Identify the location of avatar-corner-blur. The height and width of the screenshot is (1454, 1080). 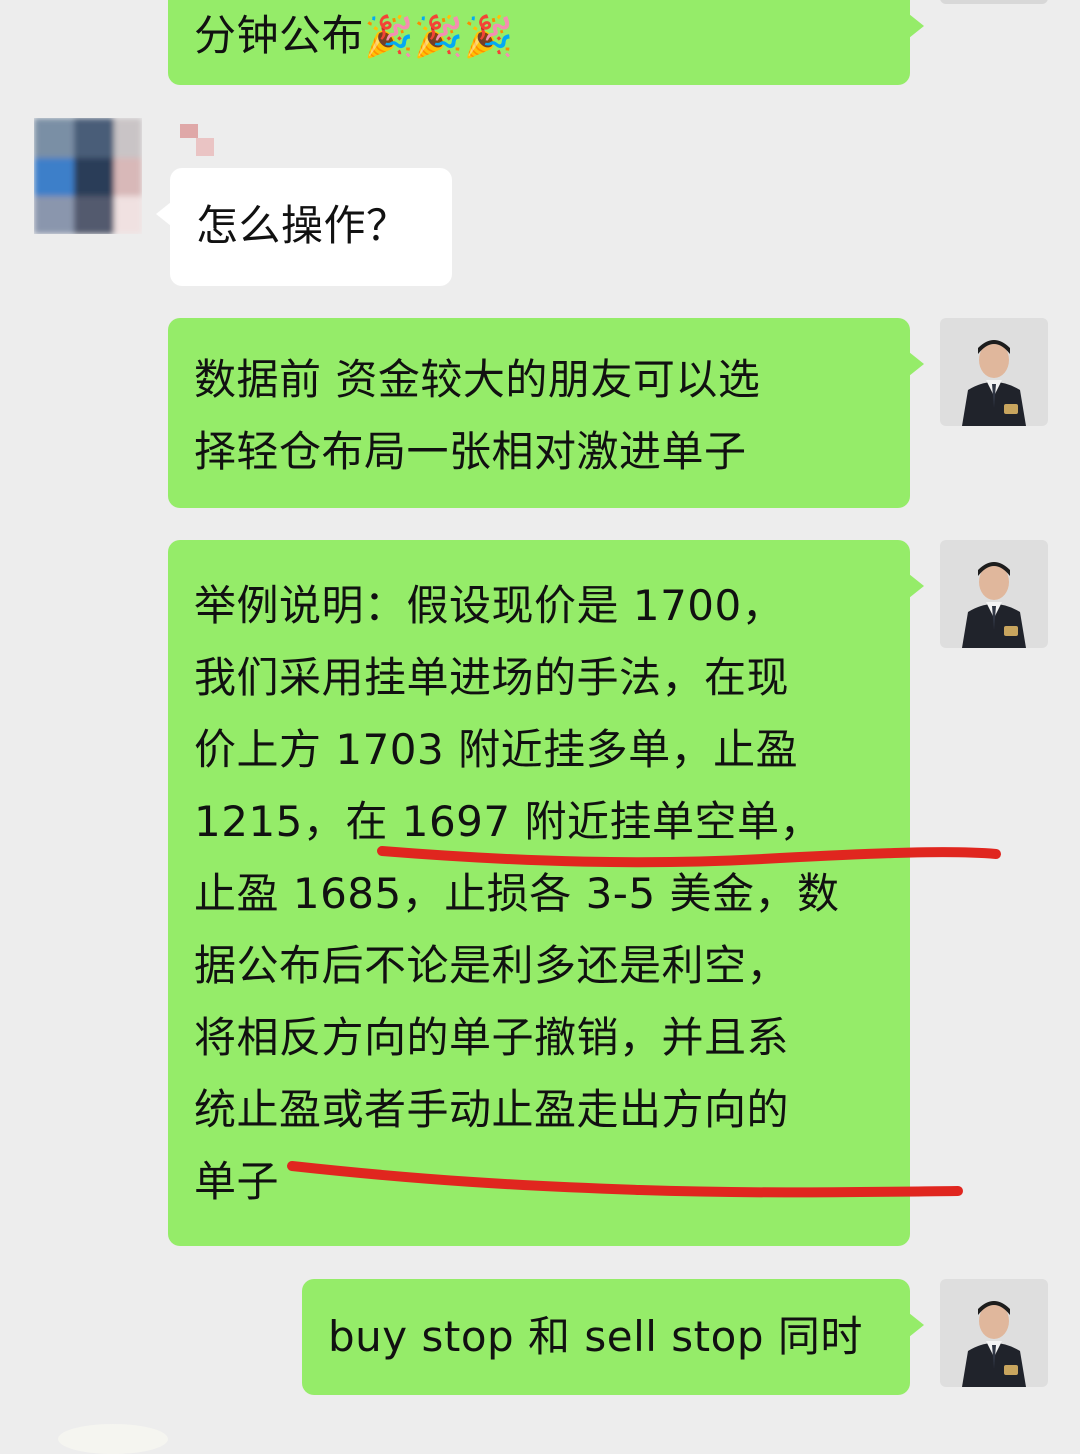
(197, 140).